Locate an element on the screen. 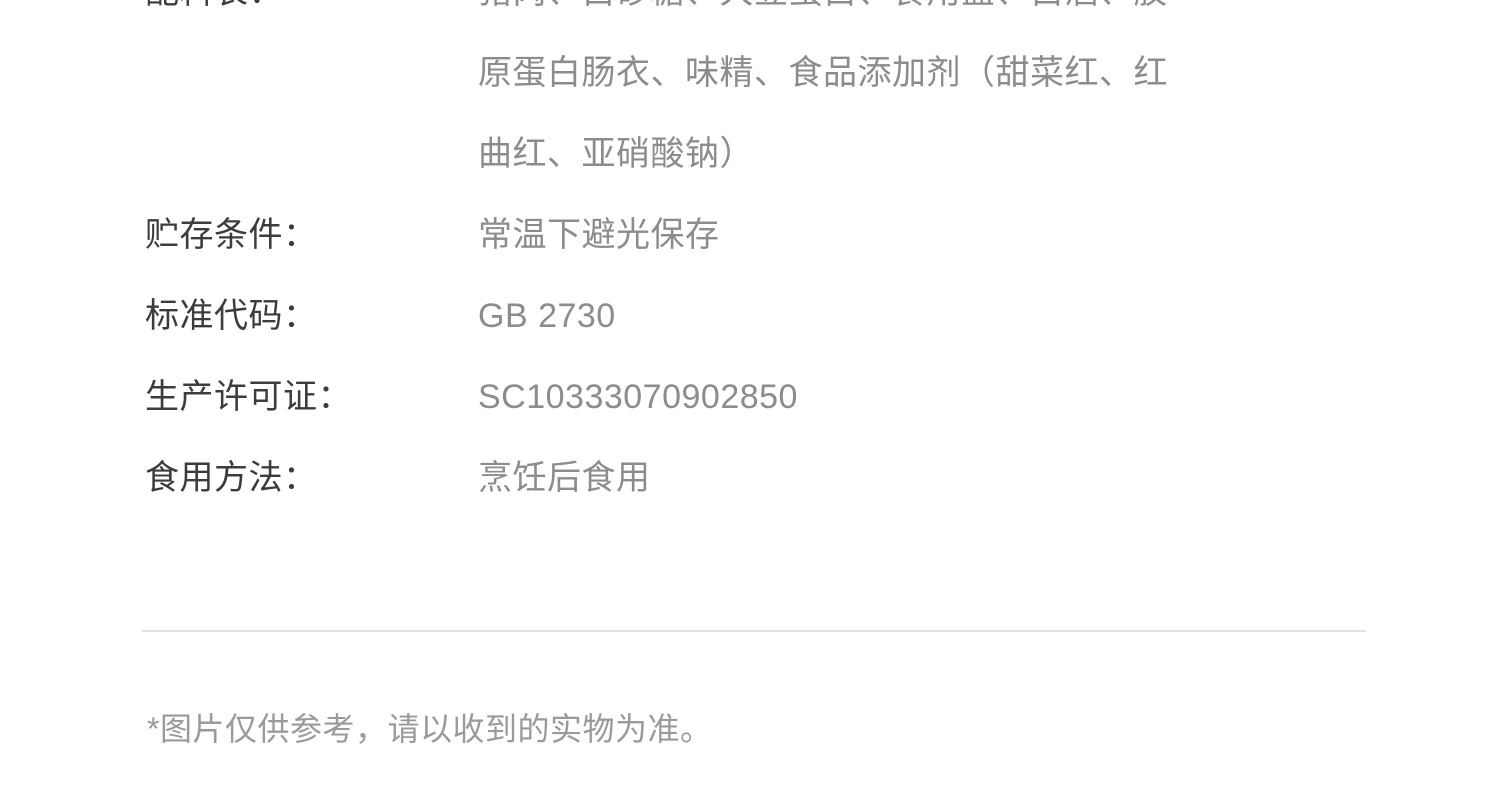  spec-value-production-license: SC10333070902850 is located at coordinates (638, 397).